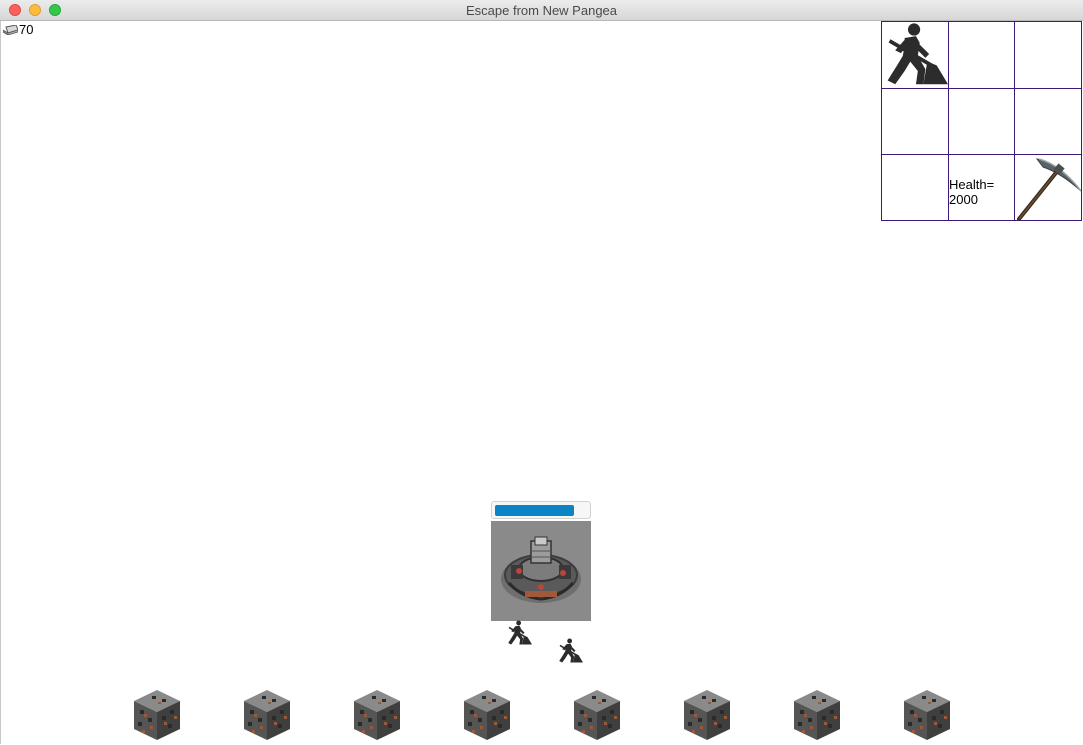 The height and width of the screenshot is (745, 1083). I want to click on resource-counter: 70, so click(18, 30).